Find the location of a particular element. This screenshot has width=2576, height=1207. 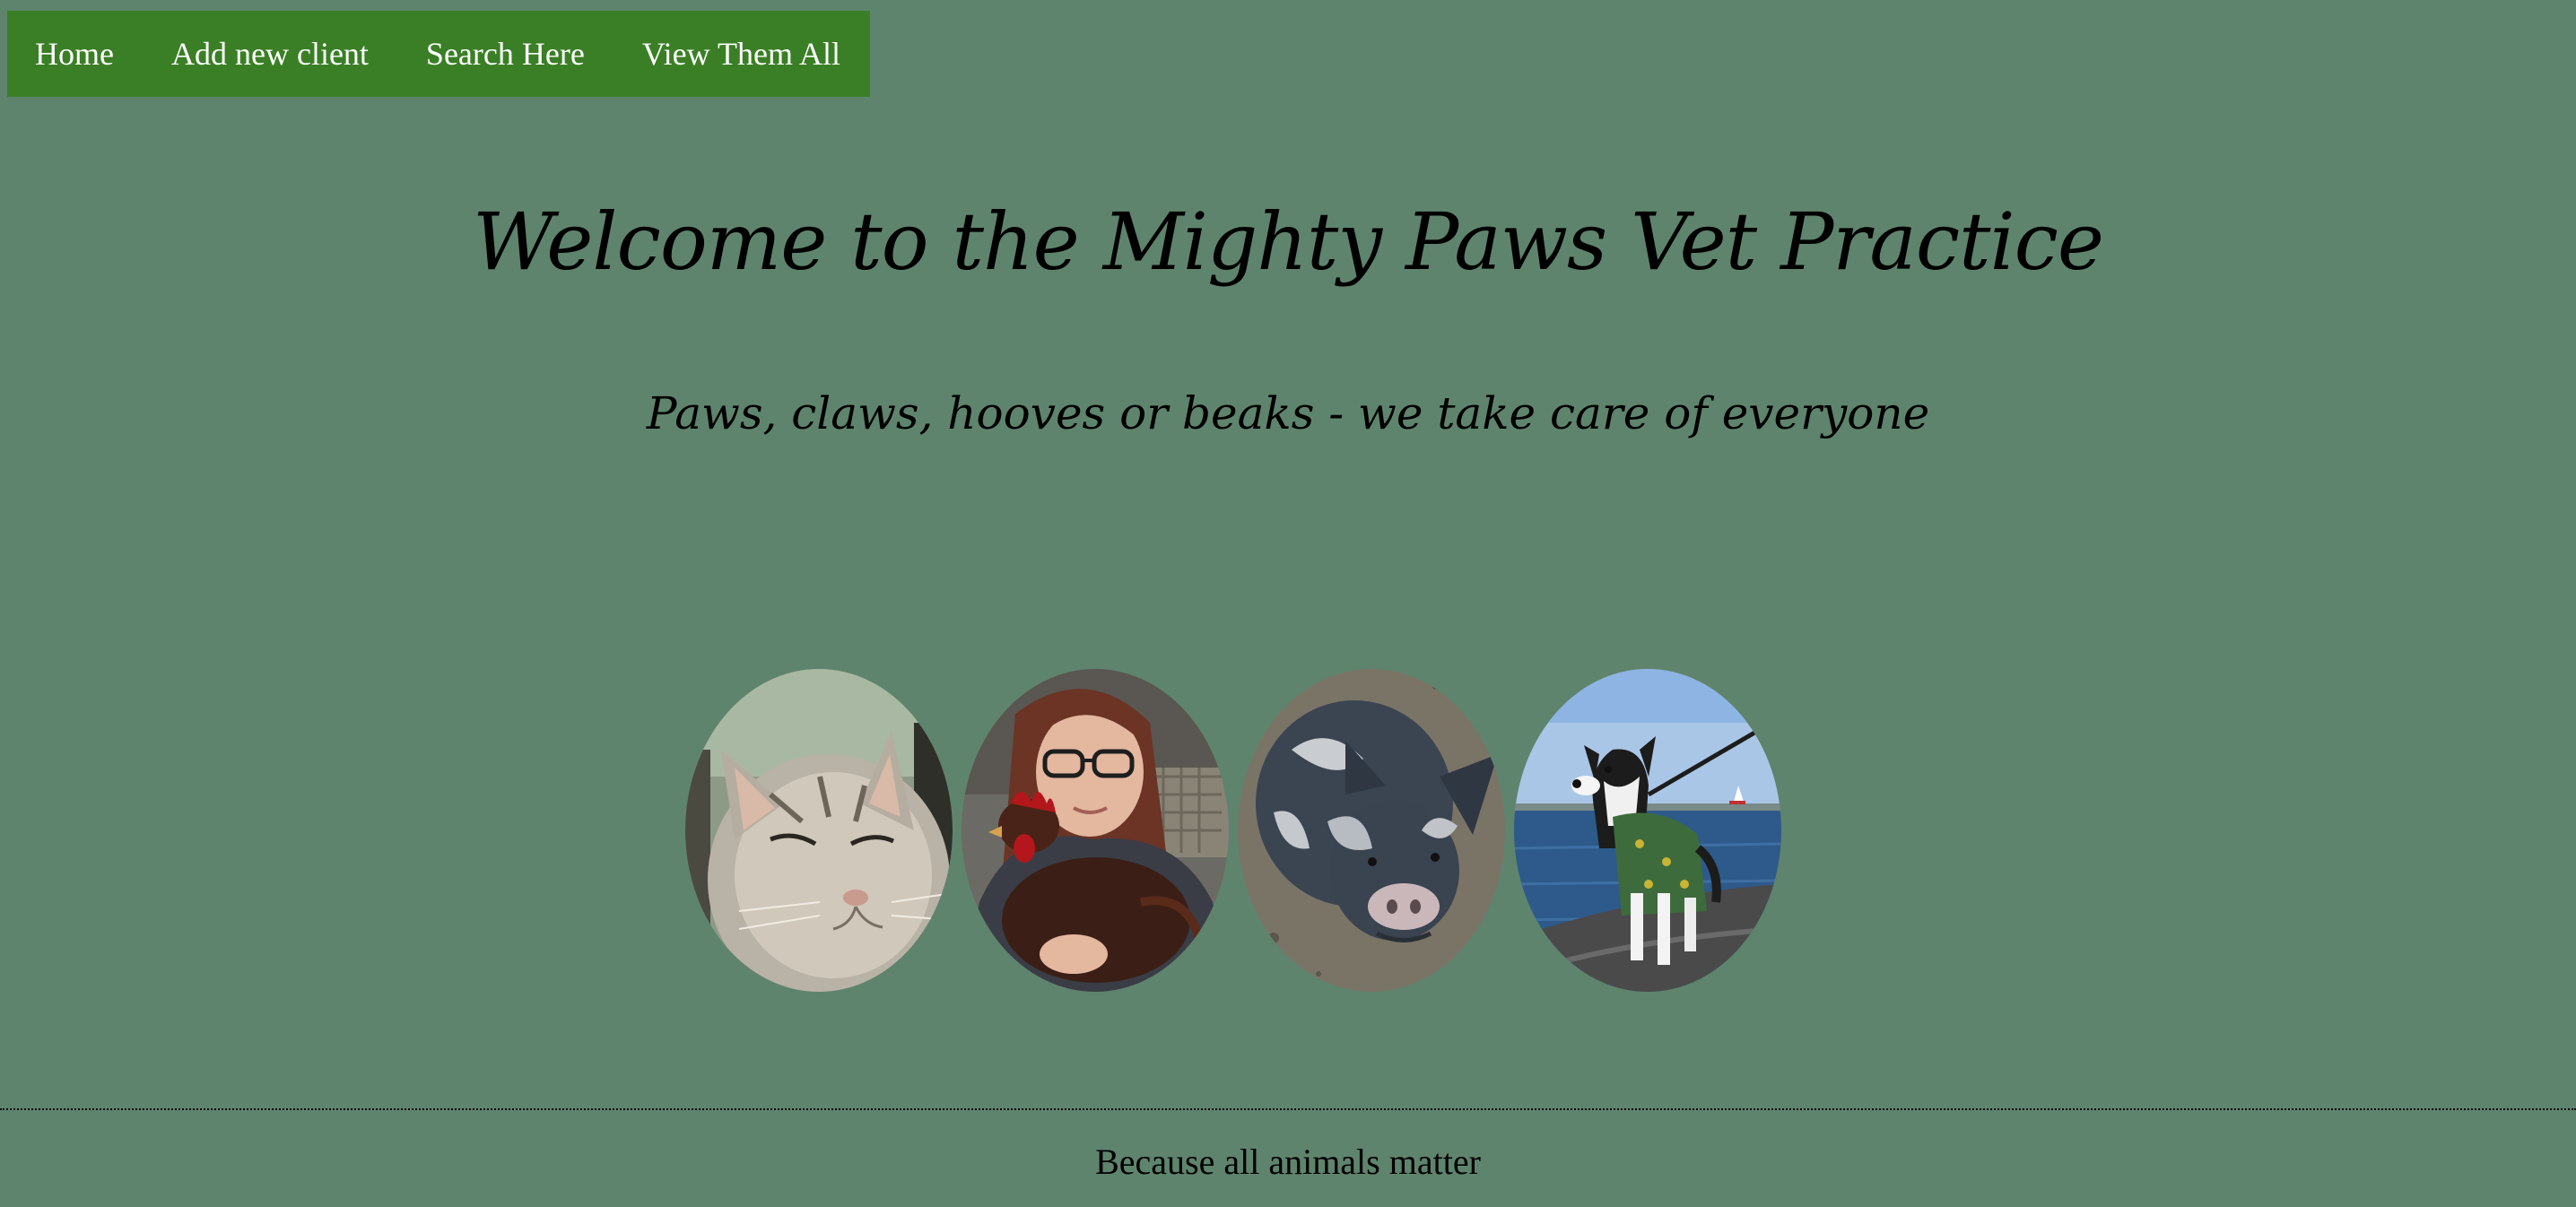

woman-with-chicken-photo is located at coordinates (1095, 830).